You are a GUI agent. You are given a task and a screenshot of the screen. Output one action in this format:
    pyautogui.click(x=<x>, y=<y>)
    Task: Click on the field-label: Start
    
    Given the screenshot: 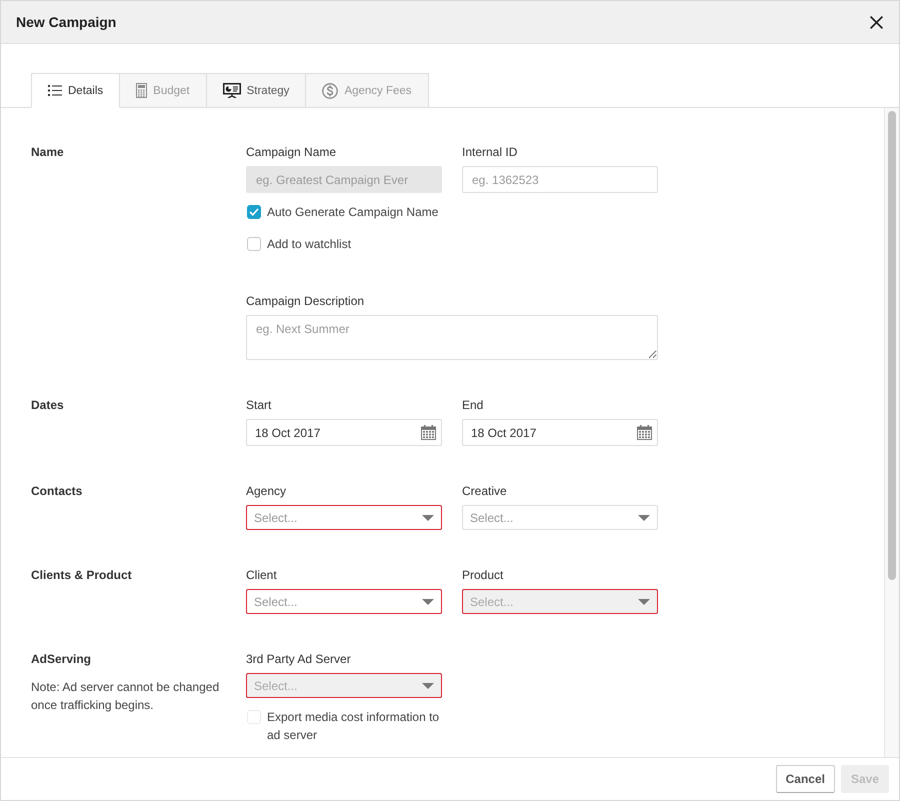 What is the action you would take?
    pyautogui.click(x=259, y=405)
    